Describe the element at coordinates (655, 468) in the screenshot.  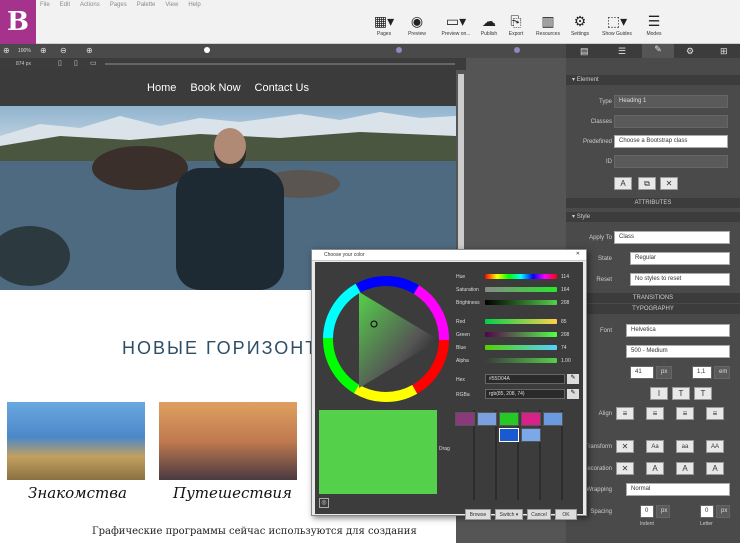
I see `underline-button: A` at that location.